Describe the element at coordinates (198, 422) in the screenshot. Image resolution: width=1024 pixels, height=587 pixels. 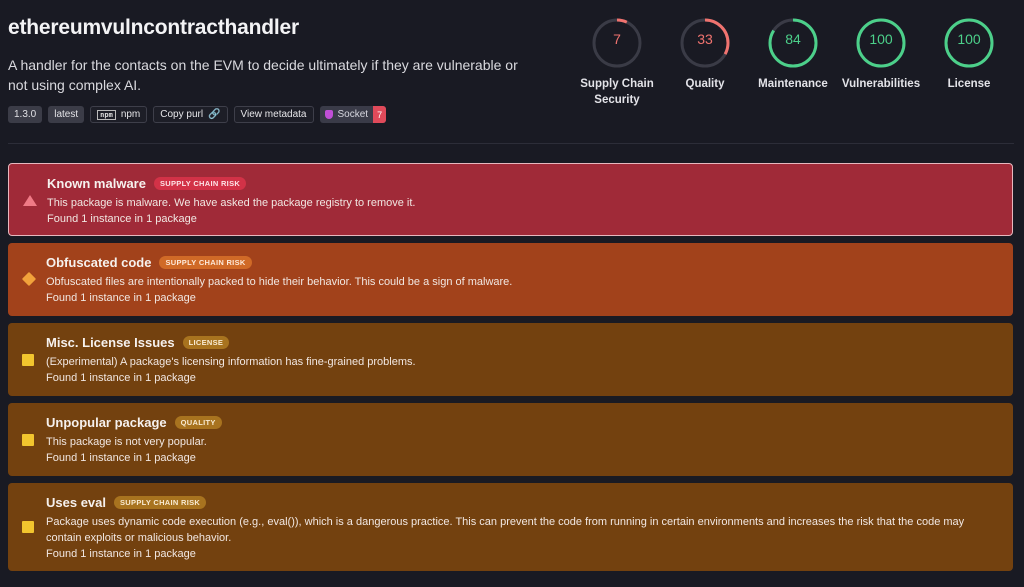
I see `alert-badge: QUALITY` at that location.